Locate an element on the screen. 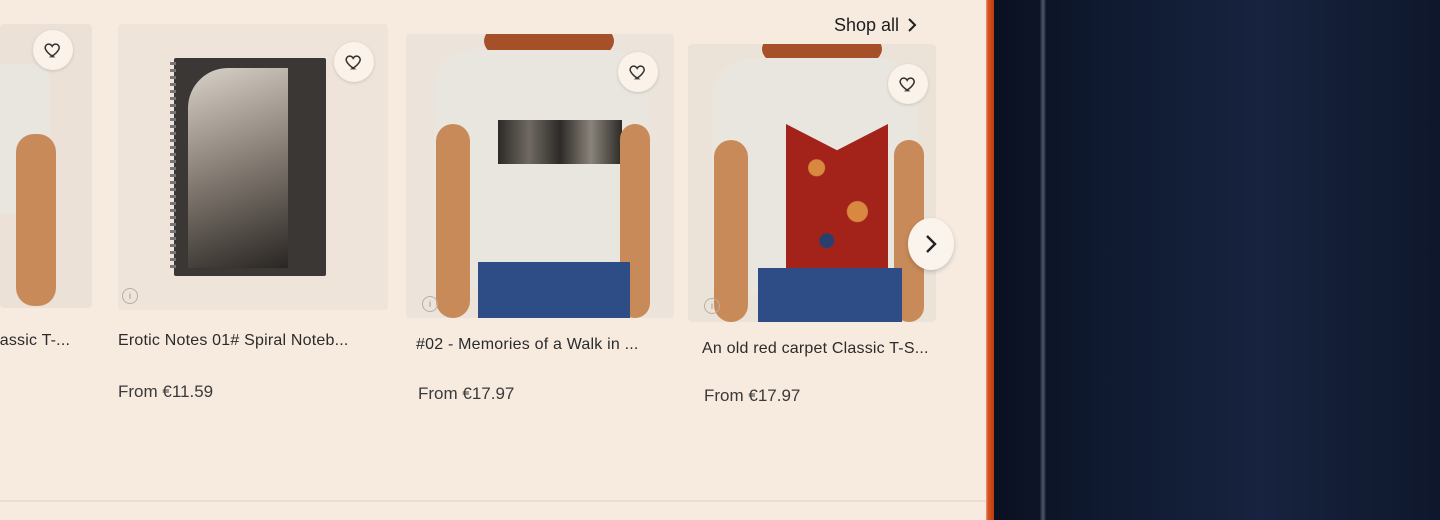 This screenshot has height=520, width=1440. notebook-photo-highlight is located at coordinates (238, 168).